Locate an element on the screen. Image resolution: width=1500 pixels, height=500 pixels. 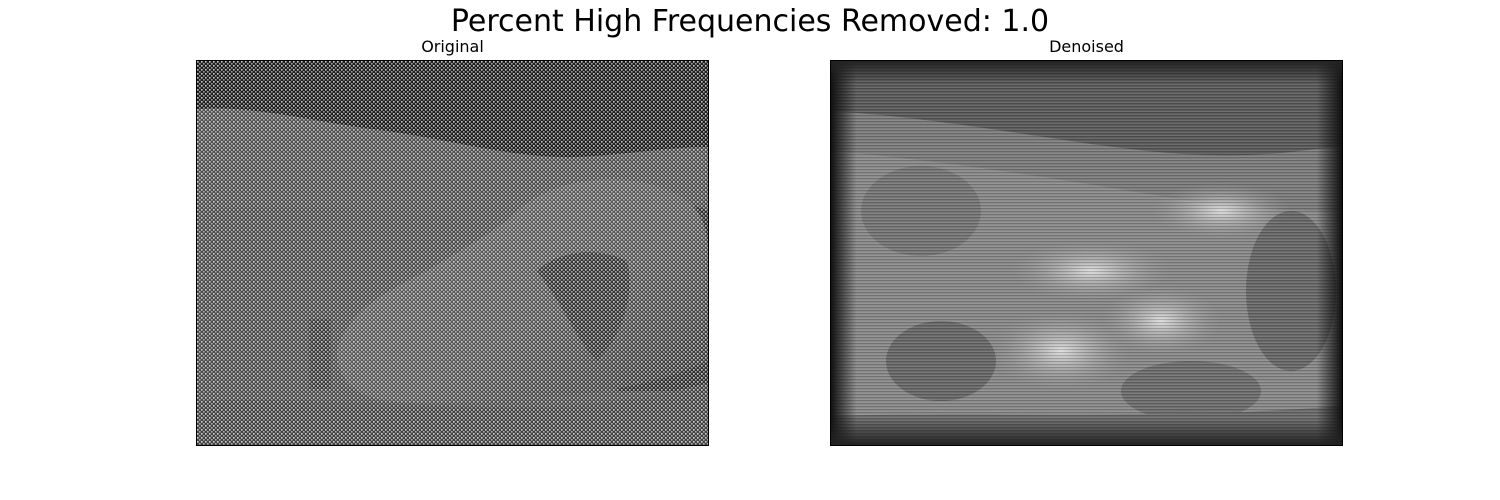
original-panel-title: Original is located at coordinates (452, 46).